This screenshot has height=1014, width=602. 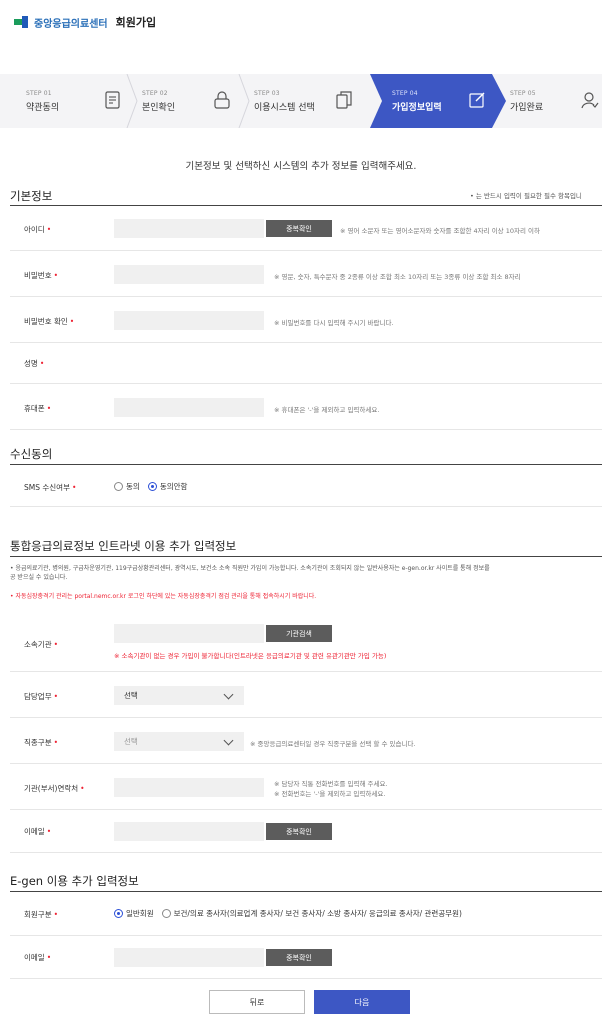 I want to click on next-button: 다음, so click(x=362, y=1002).